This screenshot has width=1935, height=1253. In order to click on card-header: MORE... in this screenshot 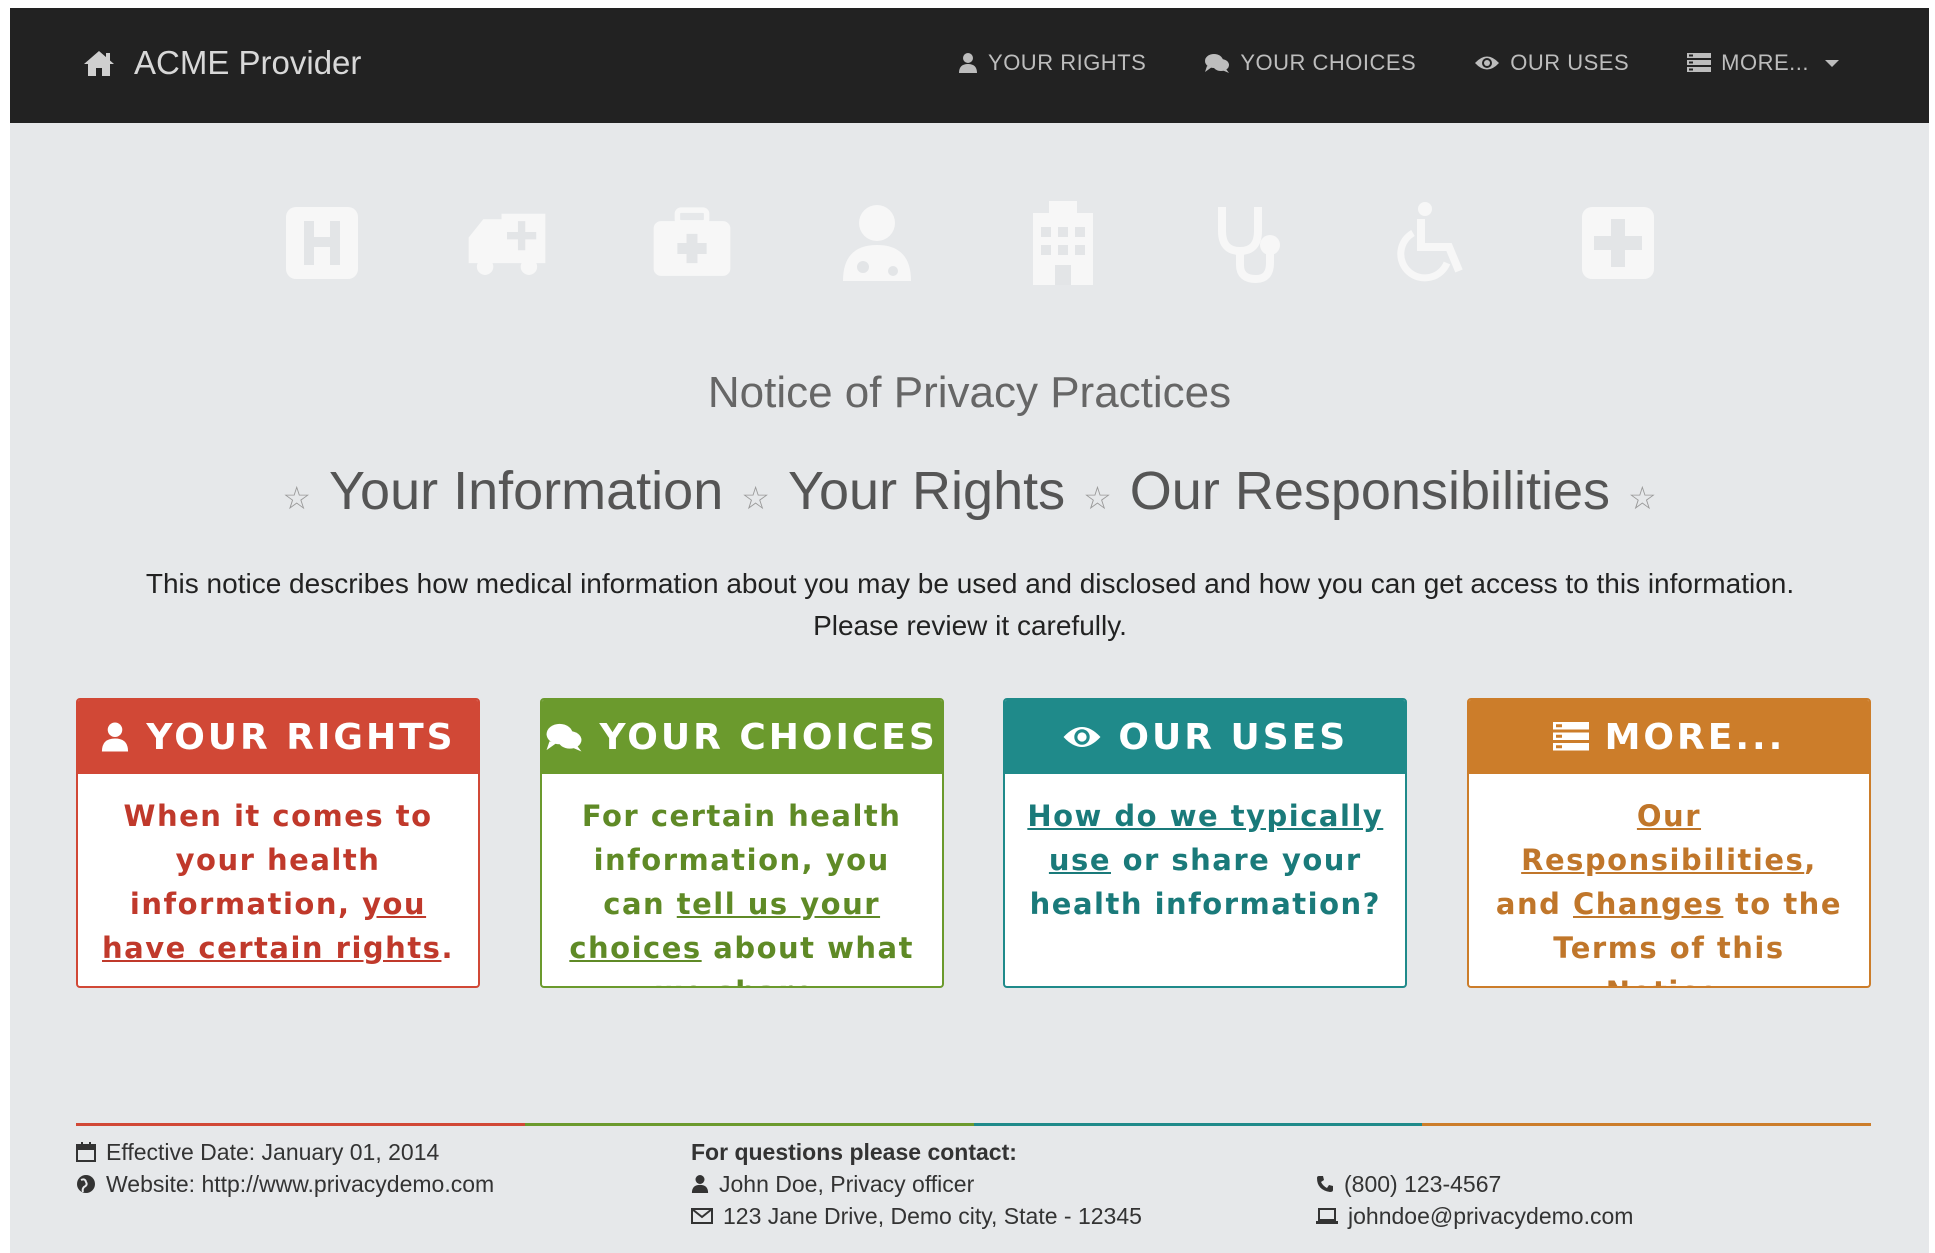, I will do `click(1668, 737)`.